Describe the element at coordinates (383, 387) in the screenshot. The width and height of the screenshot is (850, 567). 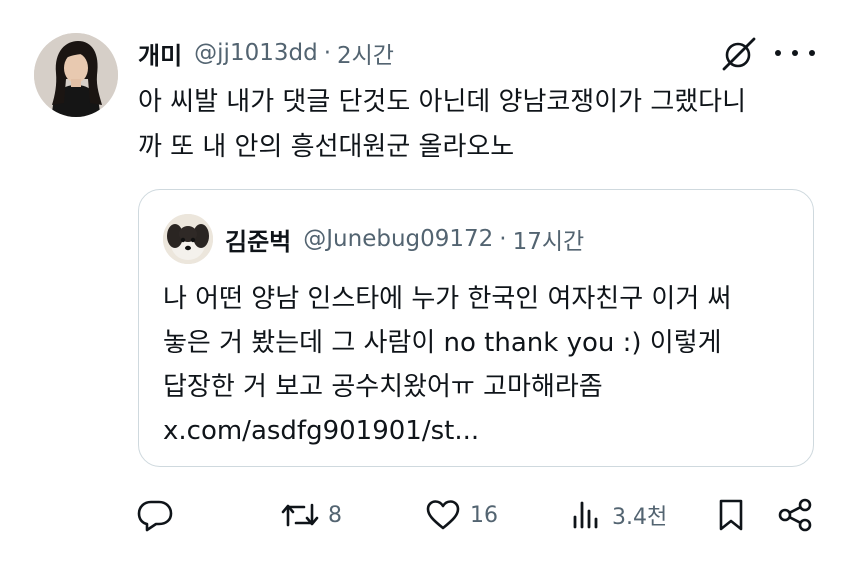
I see `quoted-text-line: 답장한 거 보고 공수치왔어ㅠ 고마해라좀` at that location.